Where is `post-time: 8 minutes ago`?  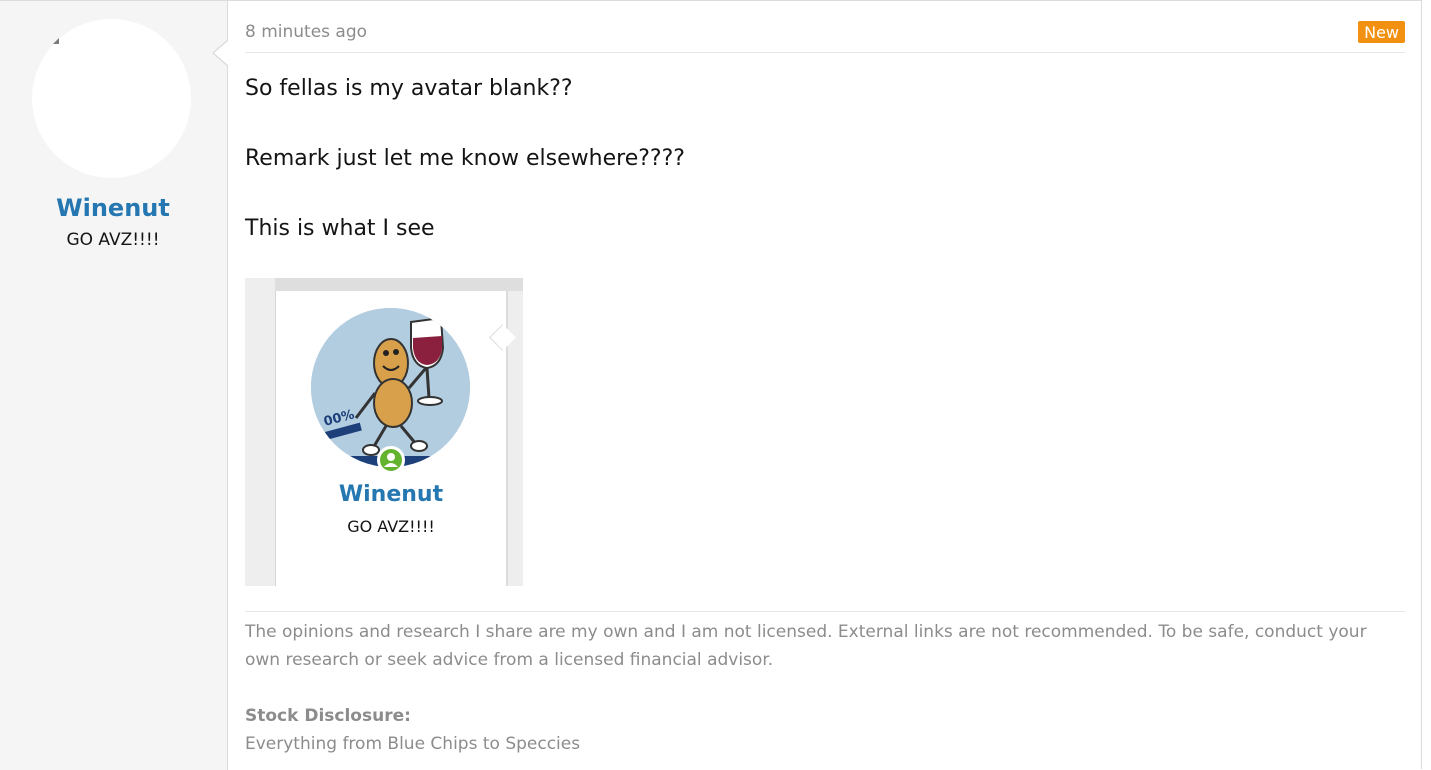 post-time: 8 minutes ago is located at coordinates (306, 32).